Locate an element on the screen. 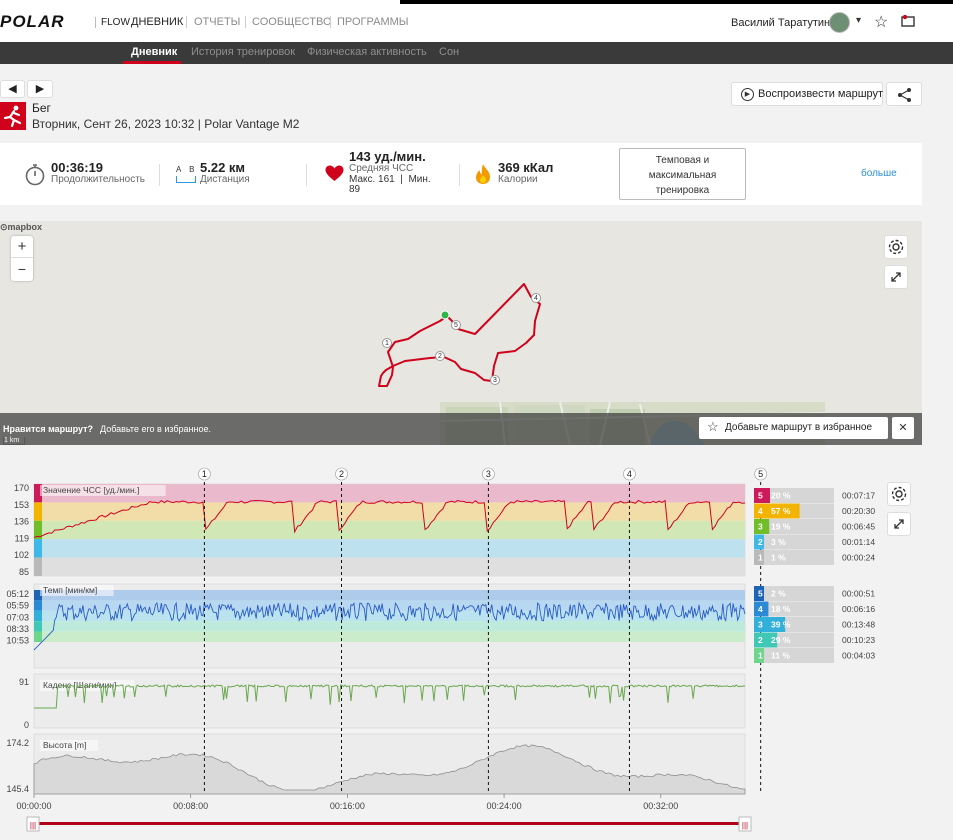 Image resolution: width=953 pixels, height=840 pixels. pace-zone-time: 00:04:03 is located at coordinates (858, 656).